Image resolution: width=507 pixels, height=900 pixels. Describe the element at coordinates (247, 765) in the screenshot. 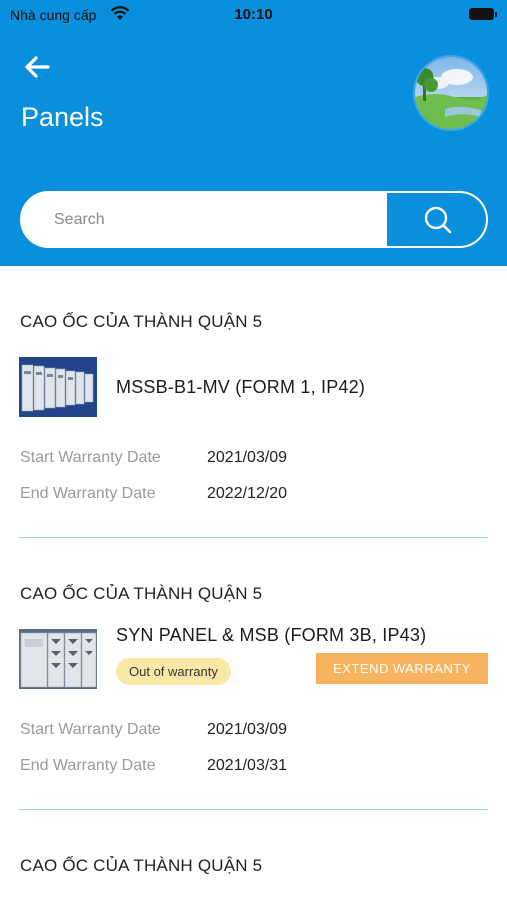

I see `end-warranty-date: 2021/03/31` at that location.